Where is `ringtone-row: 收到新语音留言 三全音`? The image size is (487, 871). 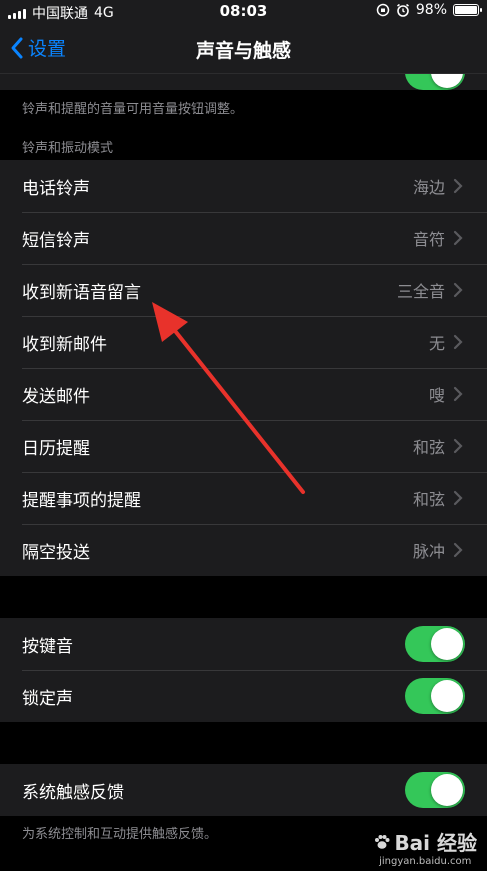
ringtone-row: 收到新语音留言 三全音 is located at coordinates (243, 290).